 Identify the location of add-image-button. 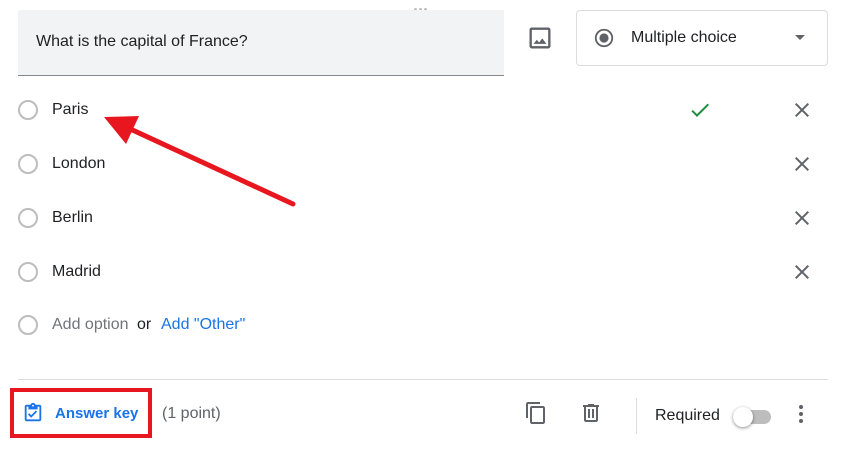
(540, 38).